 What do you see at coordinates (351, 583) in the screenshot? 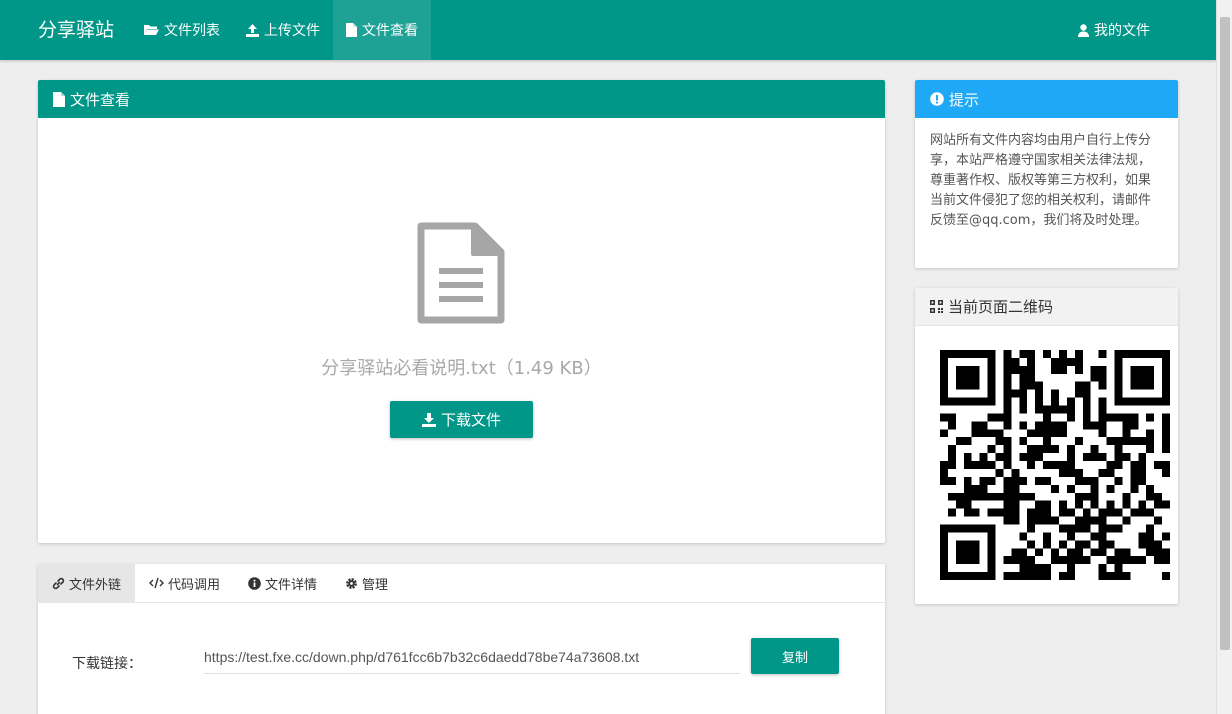
I see `gear-icon` at bounding box center [351, 583].